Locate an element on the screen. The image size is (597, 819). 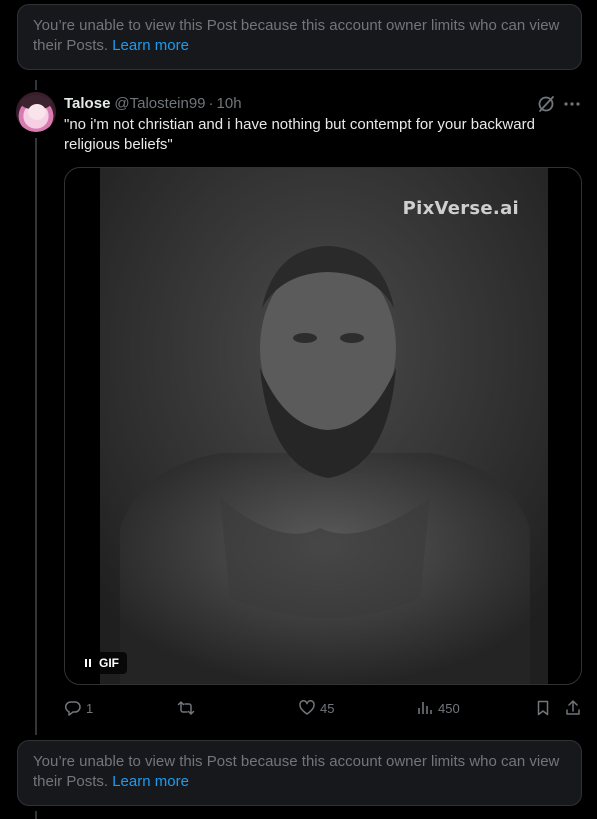
timestamp: 10h is located at coordinates (229, 103).